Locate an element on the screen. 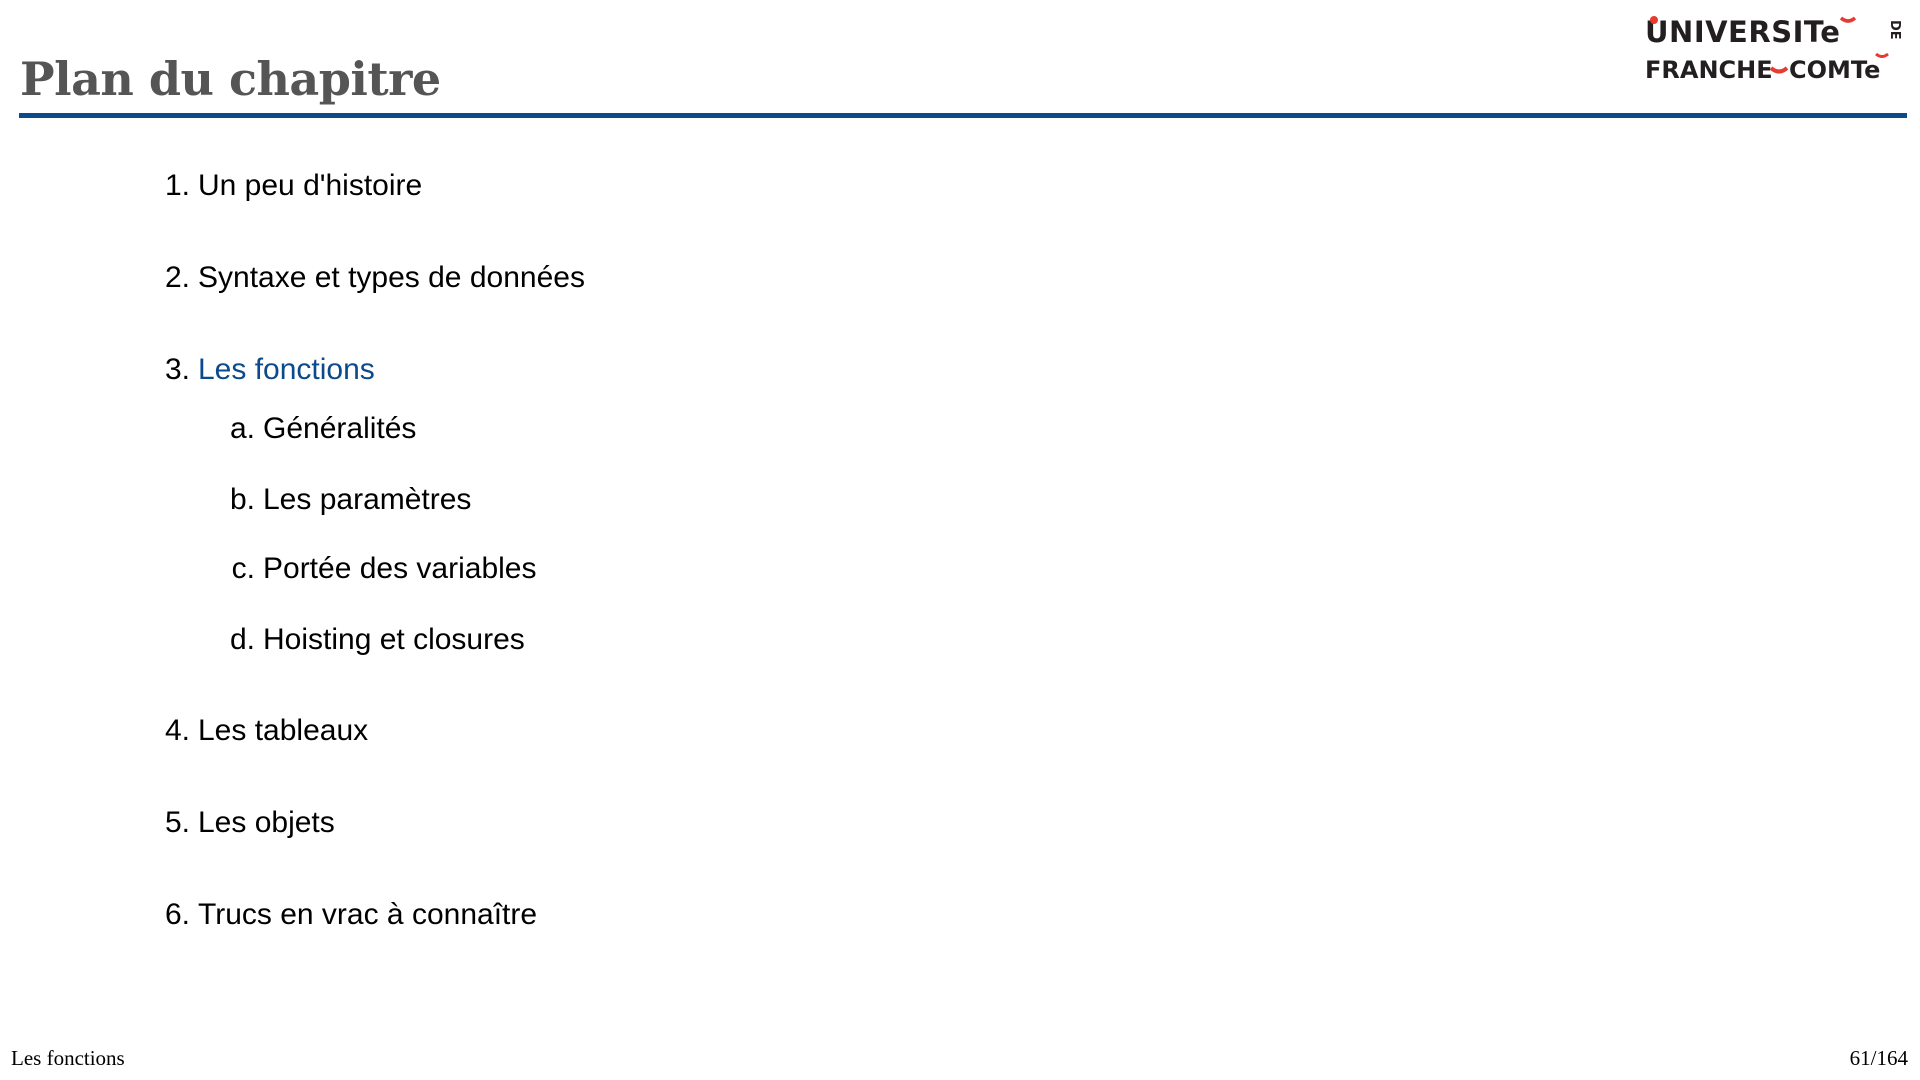 The height and width of the screenshot is (1080, 1920). outline-item-number: 4. is located at coordinates (177, 730).